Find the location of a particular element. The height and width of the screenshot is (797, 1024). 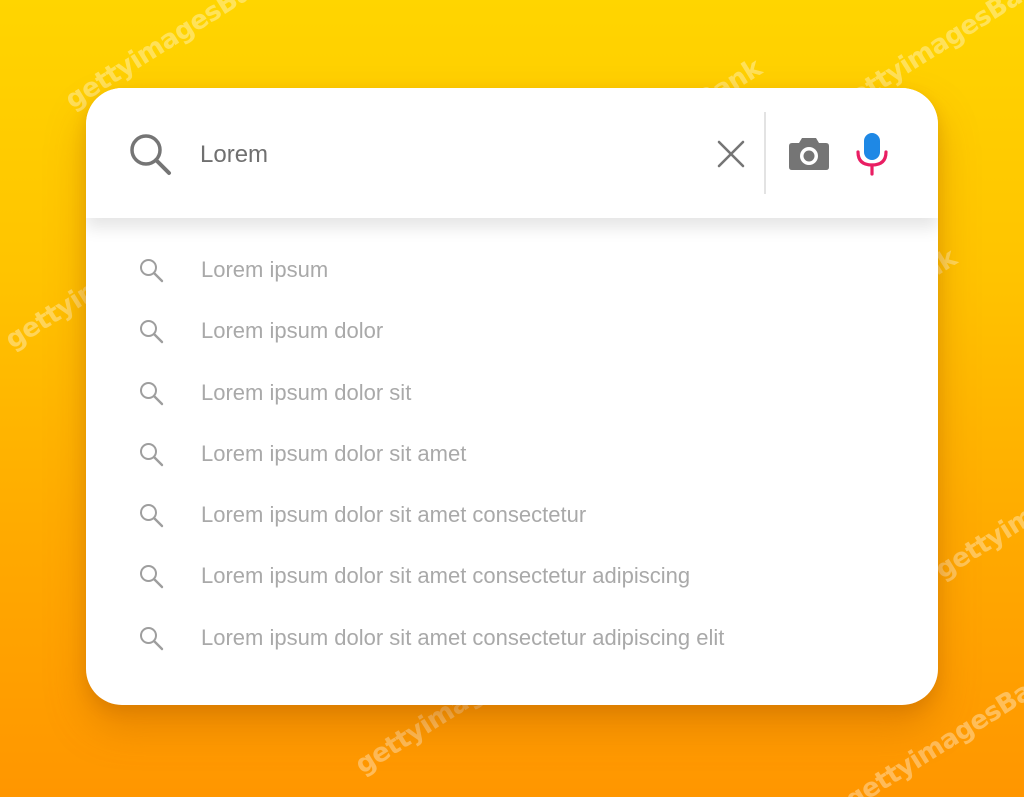

watermark: gettyimagesBank is located at coordinates (977, 507).